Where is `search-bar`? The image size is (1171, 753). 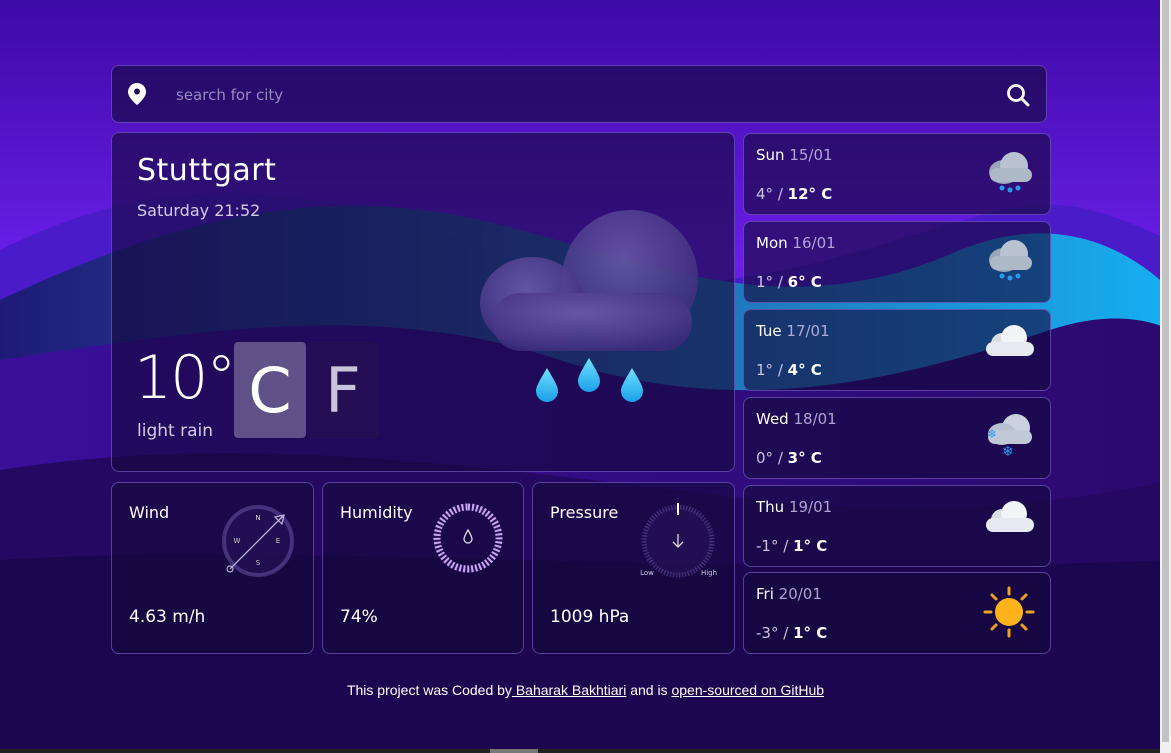 search-bar is located at coordinates (579, 94).